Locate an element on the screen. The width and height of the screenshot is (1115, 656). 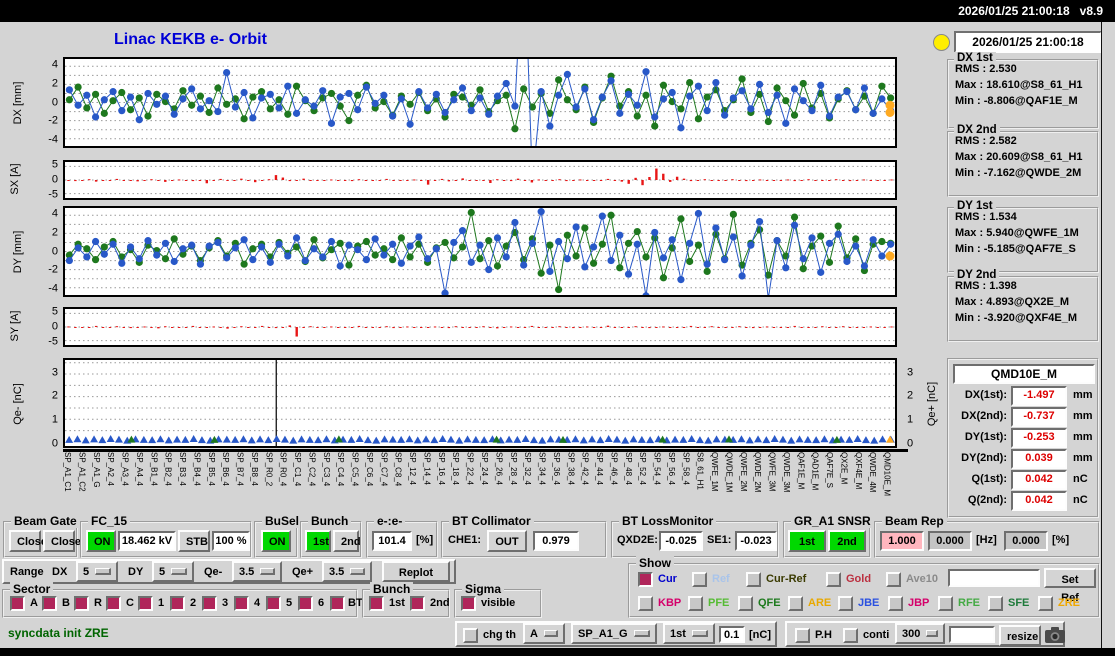
beam-rep-2-display: 0.000 is located at coordinates (950, 541).